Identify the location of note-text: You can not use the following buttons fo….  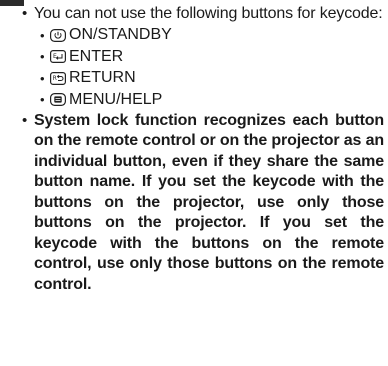
(208, 13).